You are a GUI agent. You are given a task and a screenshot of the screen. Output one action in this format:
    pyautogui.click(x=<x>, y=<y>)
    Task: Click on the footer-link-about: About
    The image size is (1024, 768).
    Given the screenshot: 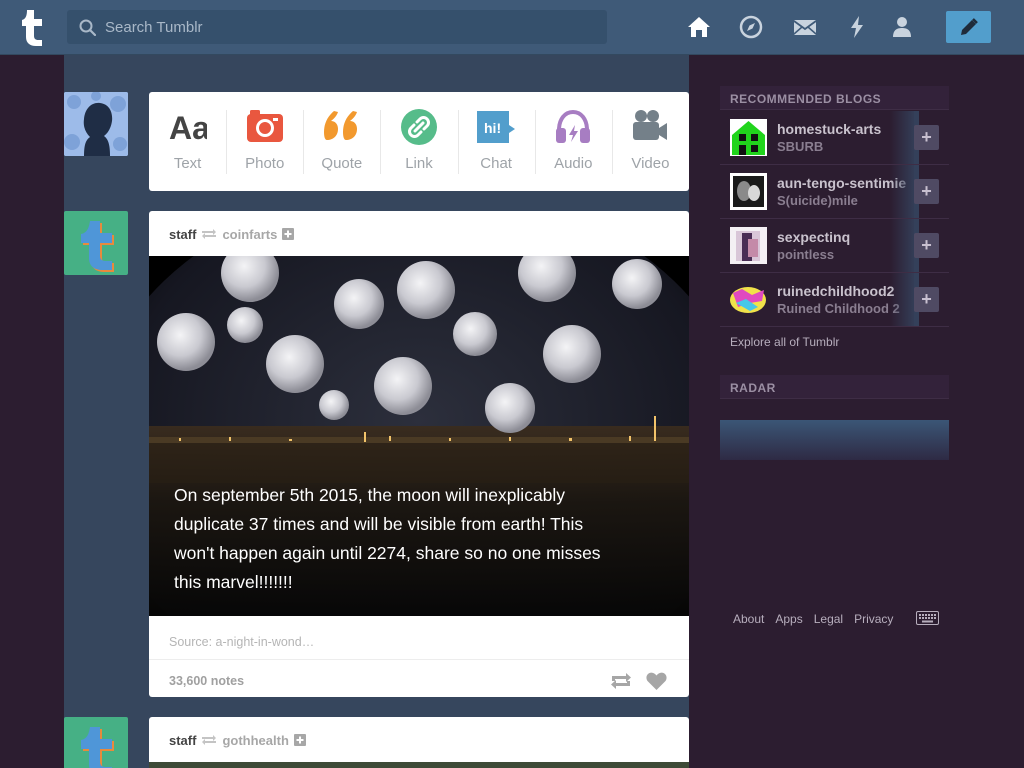 What is the action you would take?
    pyautogui.click(x=748, y=619)
    